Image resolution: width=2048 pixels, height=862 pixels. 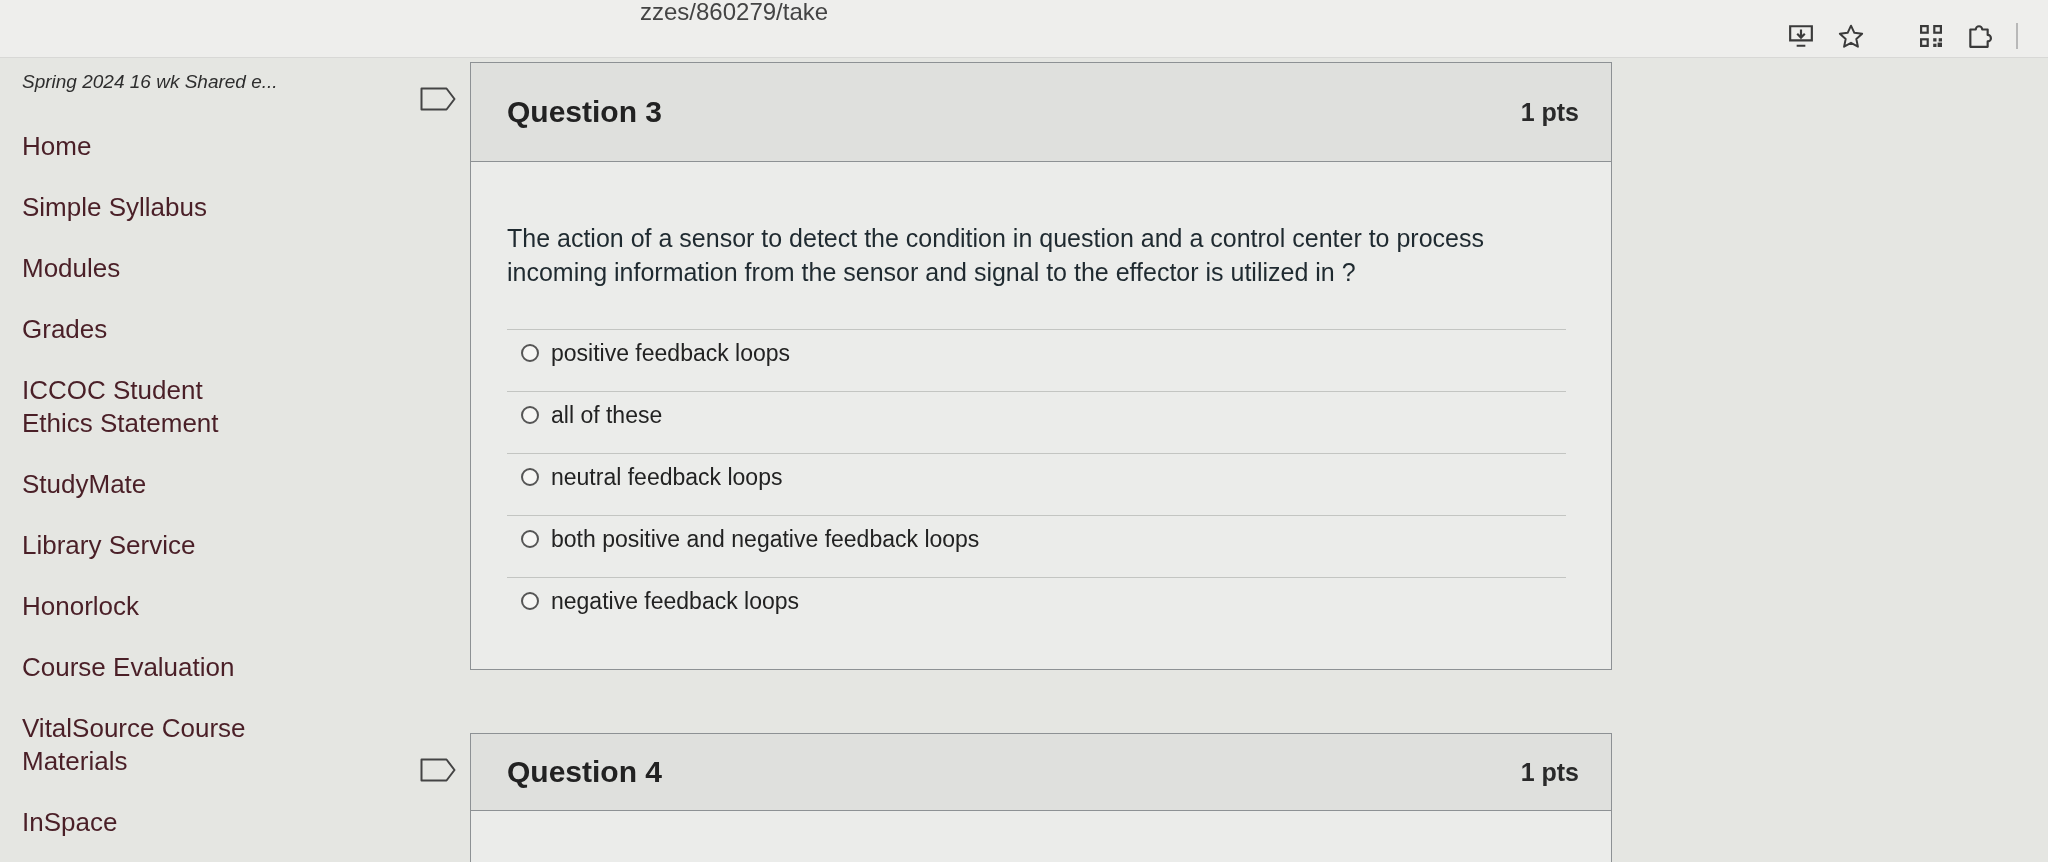 What do you see at coordinates (585, 772) in the screenshot?
I see `question-title: Question 4` at bounding box center [585, 772].